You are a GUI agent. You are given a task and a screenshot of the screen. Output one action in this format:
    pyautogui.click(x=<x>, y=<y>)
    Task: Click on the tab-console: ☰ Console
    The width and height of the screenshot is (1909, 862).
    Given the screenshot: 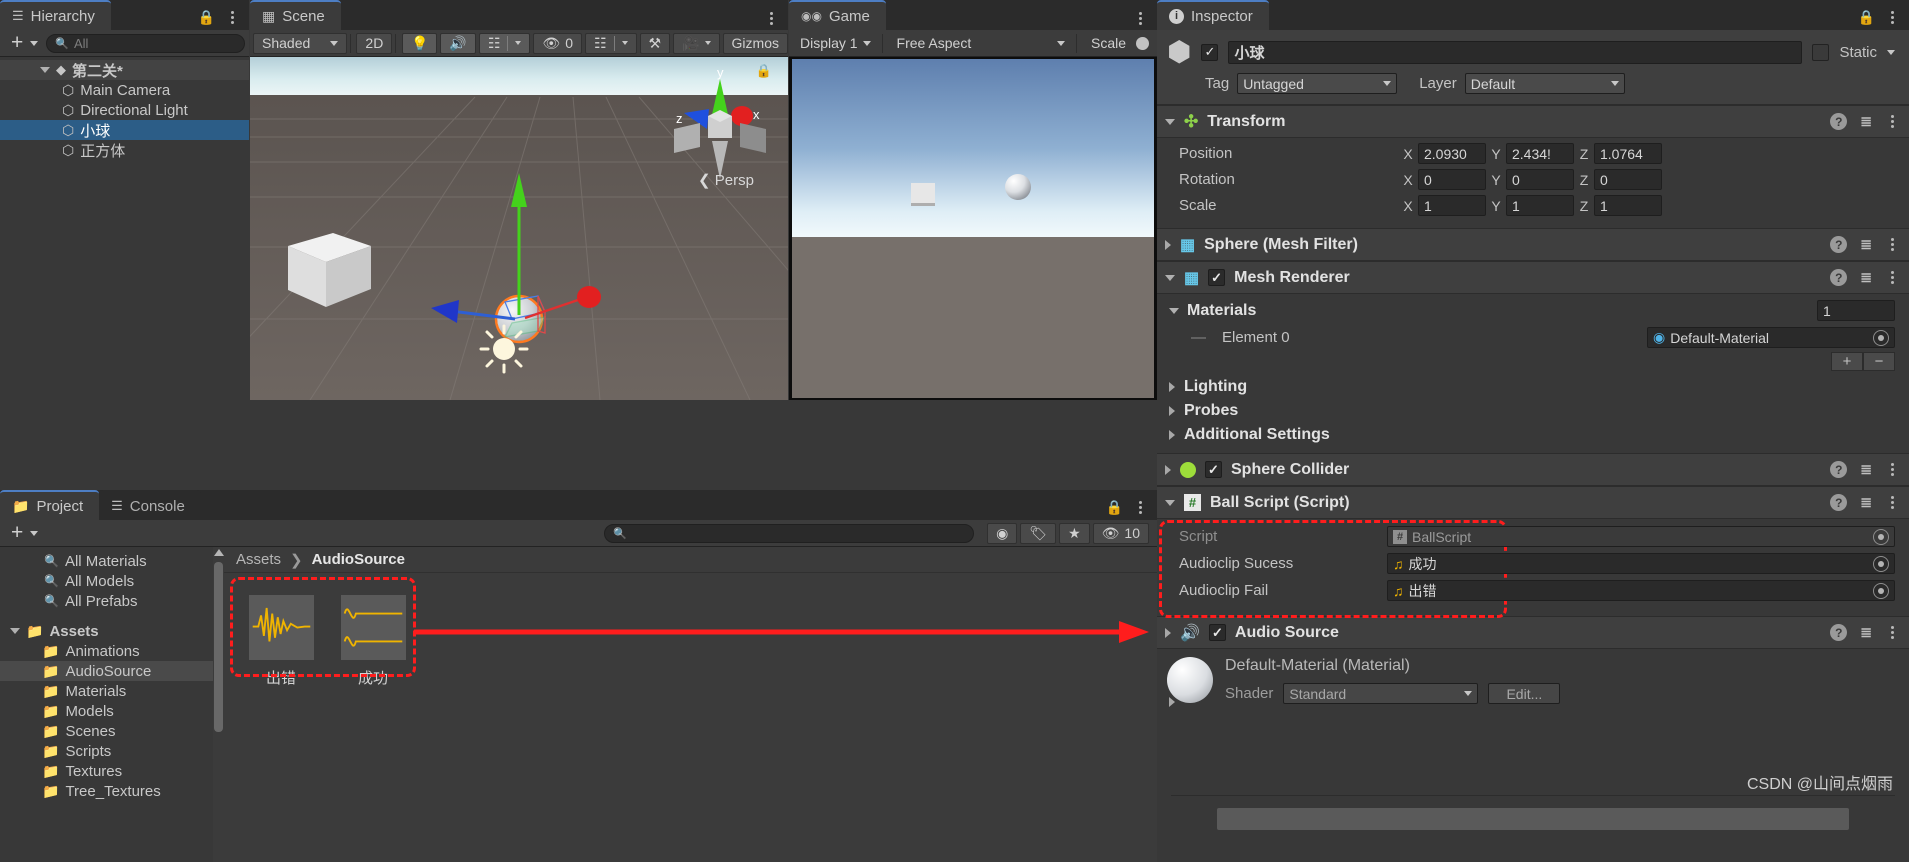 What is the action you would take?
    pyautogui.click(x=150, y=505)
    